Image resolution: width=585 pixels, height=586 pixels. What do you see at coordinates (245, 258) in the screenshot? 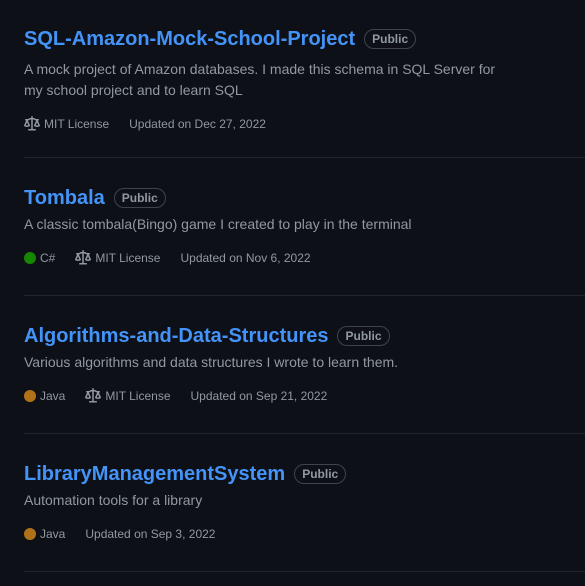
I see `updated-date: Updated on Nov 6, 2022` at bounding box center [245, 258].